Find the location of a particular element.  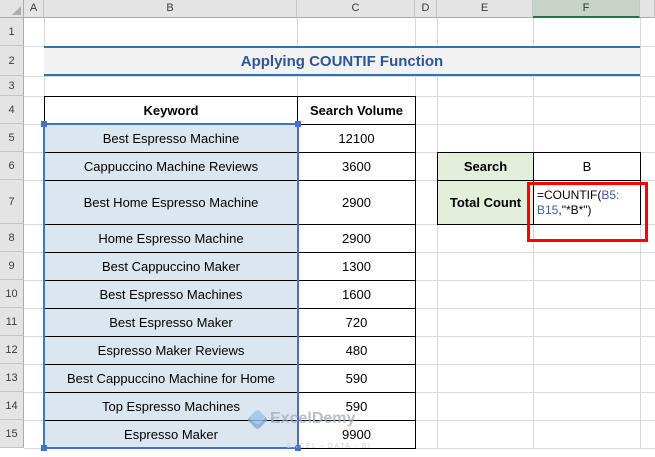

formula-line-2: B15,"*B*") is located at coordinates (587, 210).